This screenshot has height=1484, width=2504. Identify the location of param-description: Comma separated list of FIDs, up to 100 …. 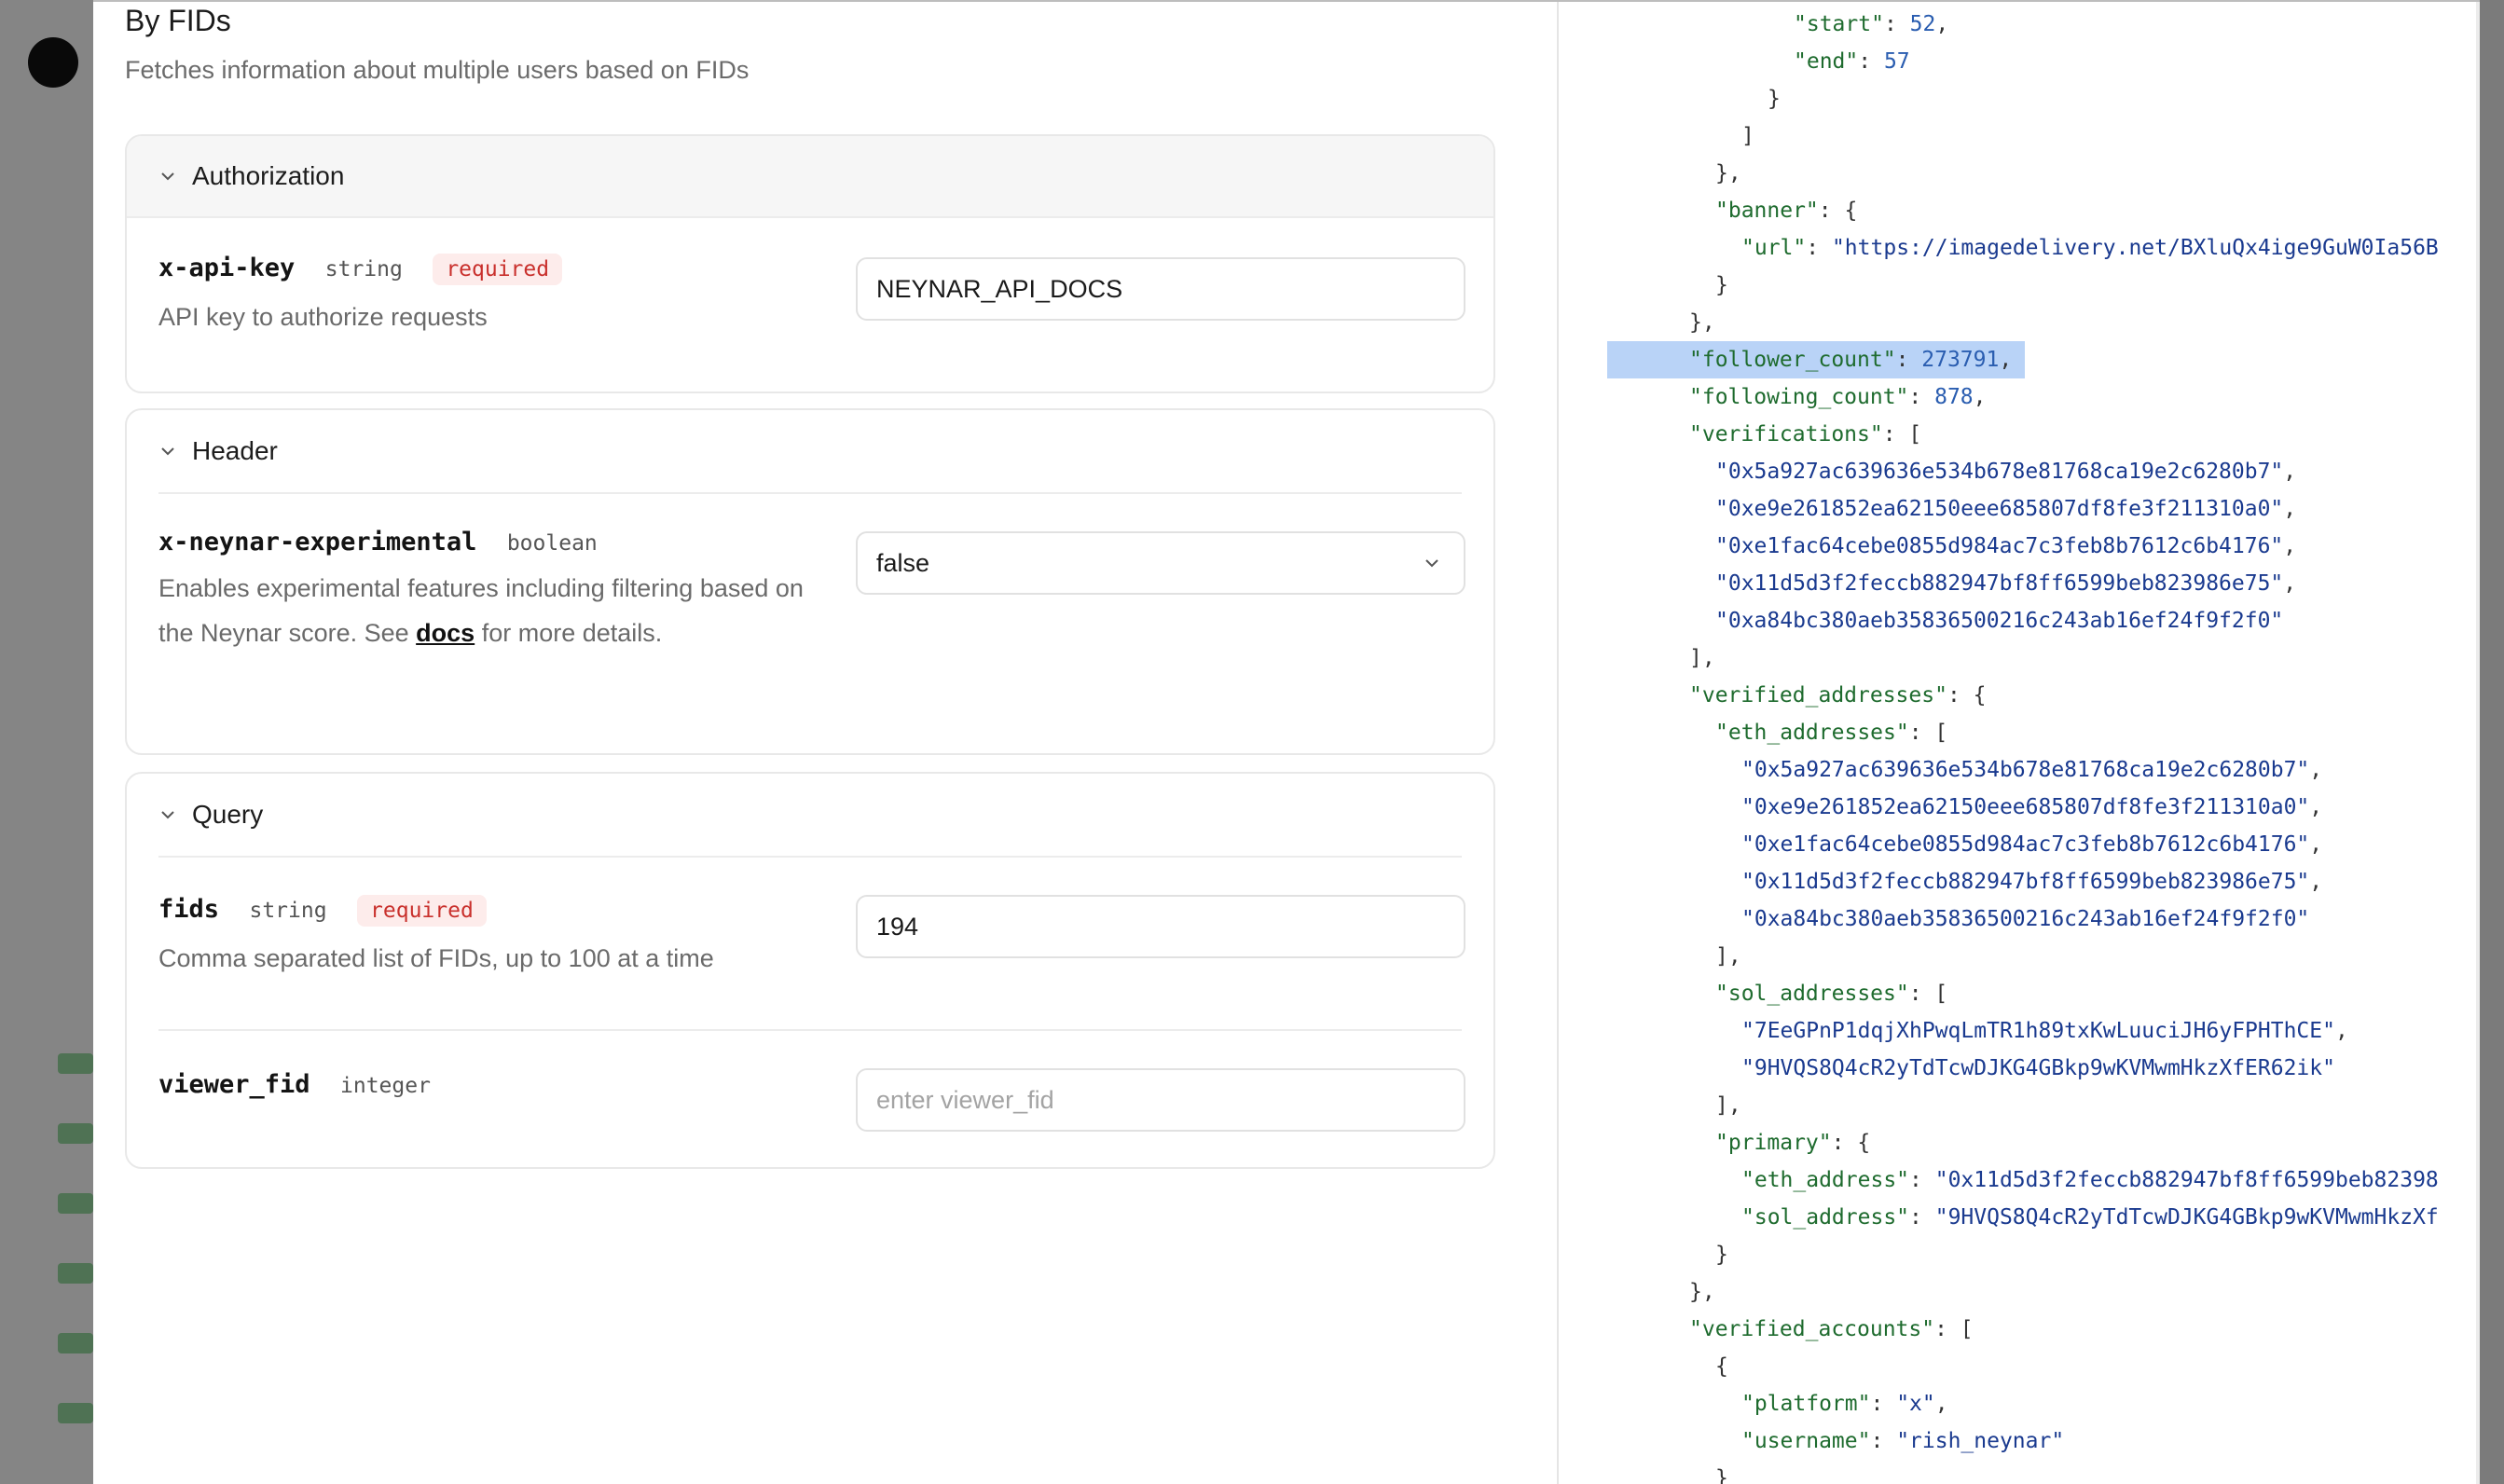
(436, 958).